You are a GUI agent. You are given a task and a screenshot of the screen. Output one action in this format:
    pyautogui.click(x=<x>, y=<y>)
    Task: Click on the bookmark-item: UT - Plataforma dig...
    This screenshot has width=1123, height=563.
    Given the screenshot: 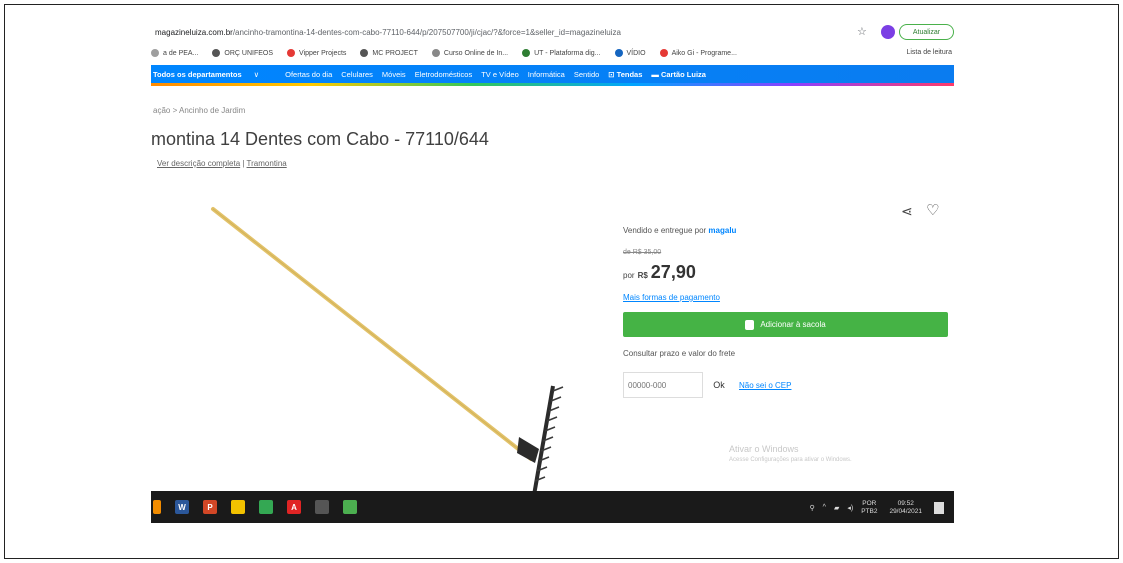 What is the action you would take?
    pyautogui.click(x=561, y=53)
    